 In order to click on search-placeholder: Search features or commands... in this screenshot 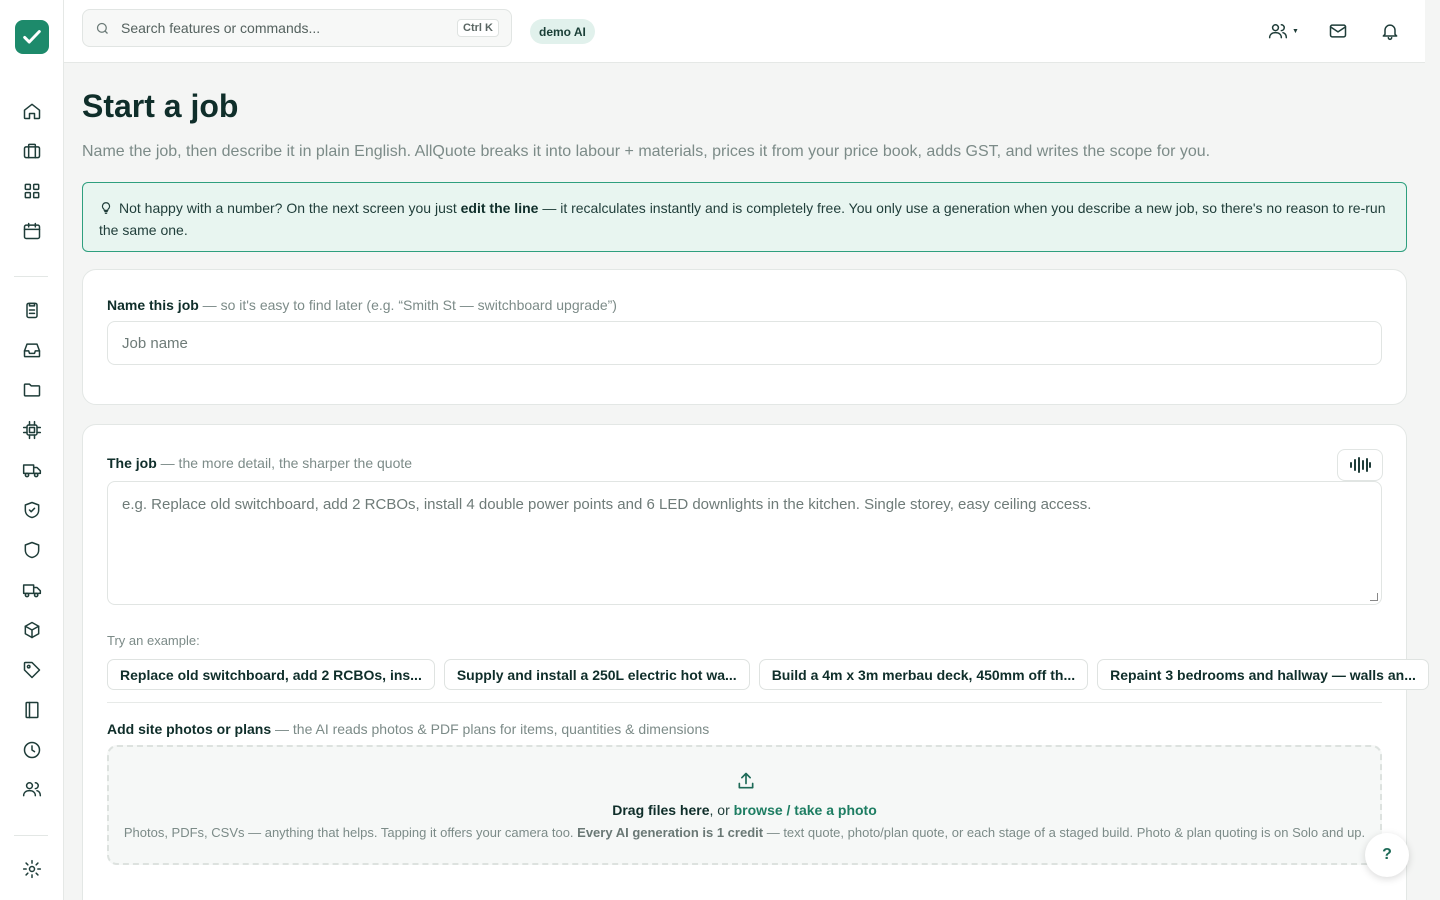, I will do `click(221, 28)`.